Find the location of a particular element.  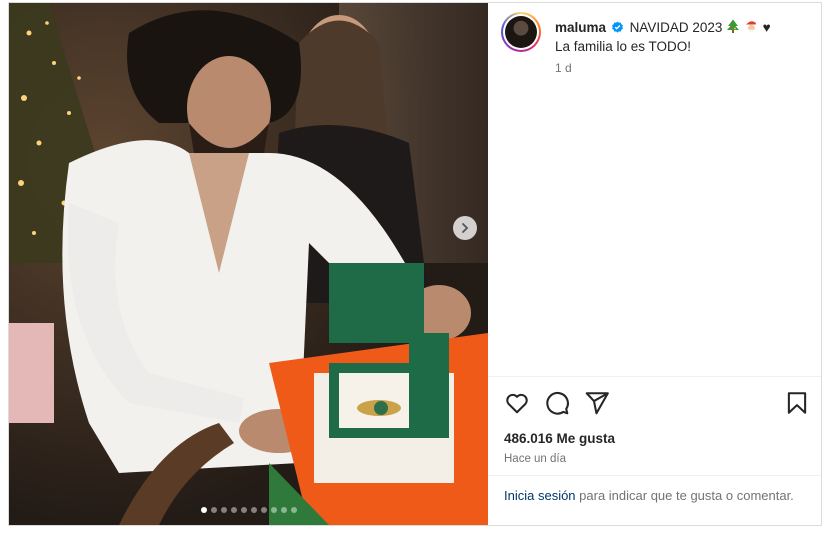

caption-text: La familia lo es TODO! is located at coordinates (623, 46).